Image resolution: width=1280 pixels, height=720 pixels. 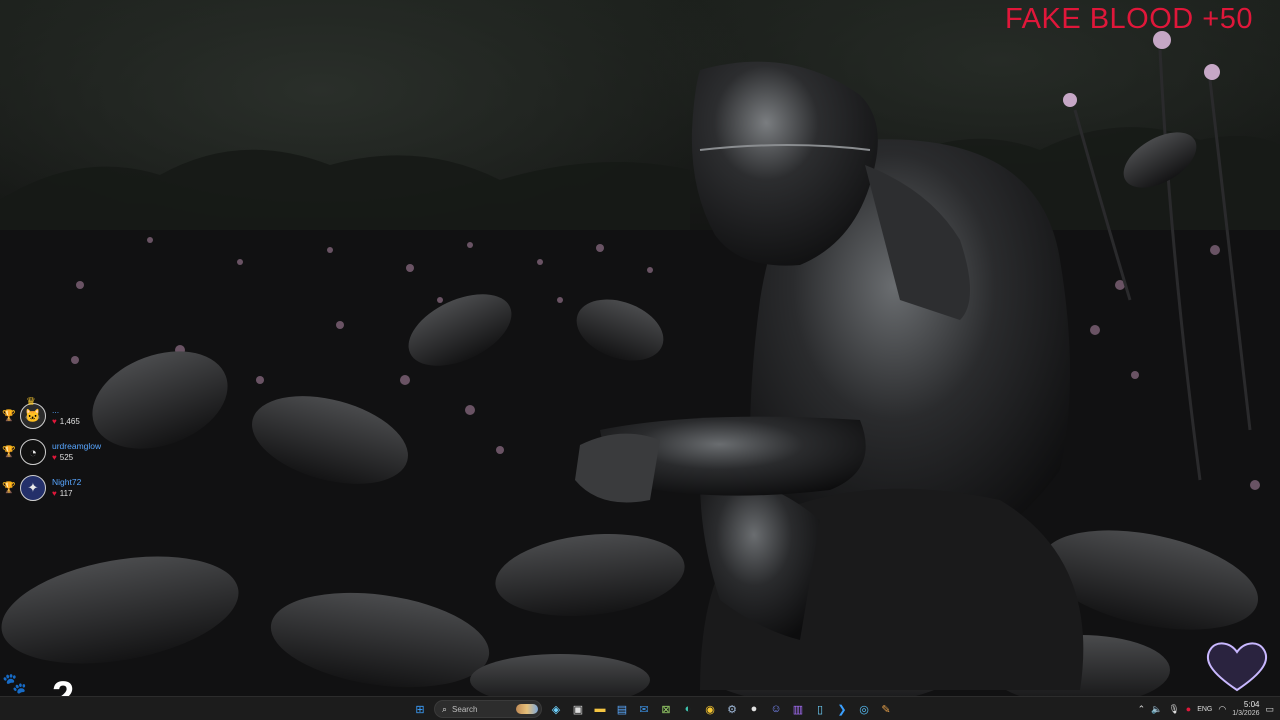 I want to click on leaderboard-name: urdreamglow, so click(x=77, y=446).